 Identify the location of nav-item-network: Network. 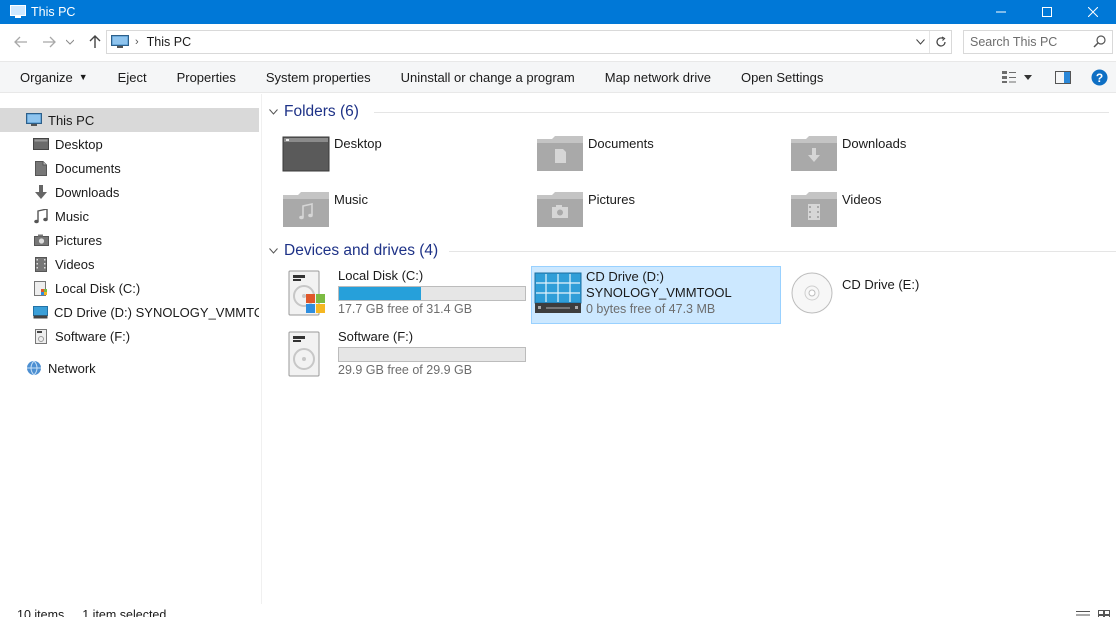
(142, 368).